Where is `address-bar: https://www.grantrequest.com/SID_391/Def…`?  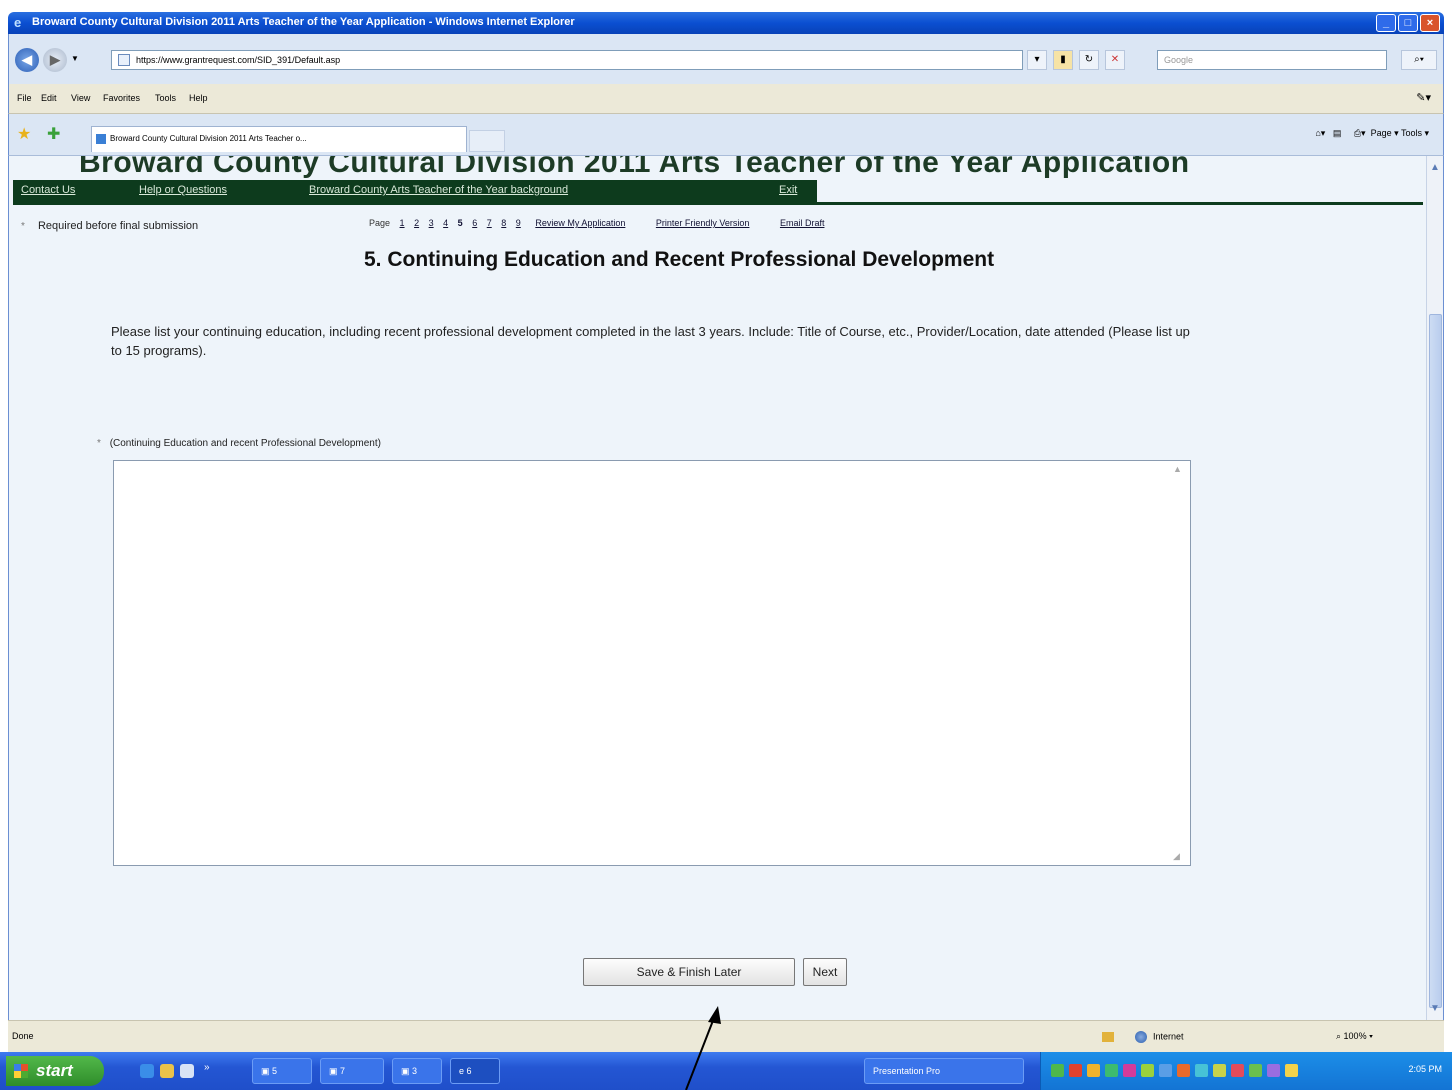
address-bar: https://www.grantrequest.com/SID_391/Def… is located at coordinates (567, 60).